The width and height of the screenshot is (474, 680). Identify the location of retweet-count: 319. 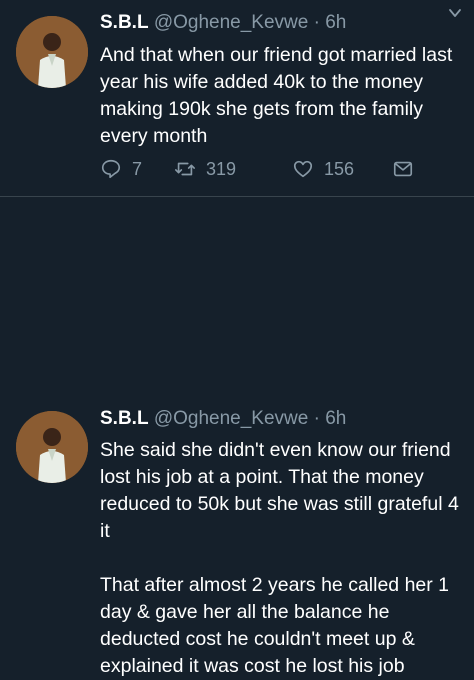
(221, 168).